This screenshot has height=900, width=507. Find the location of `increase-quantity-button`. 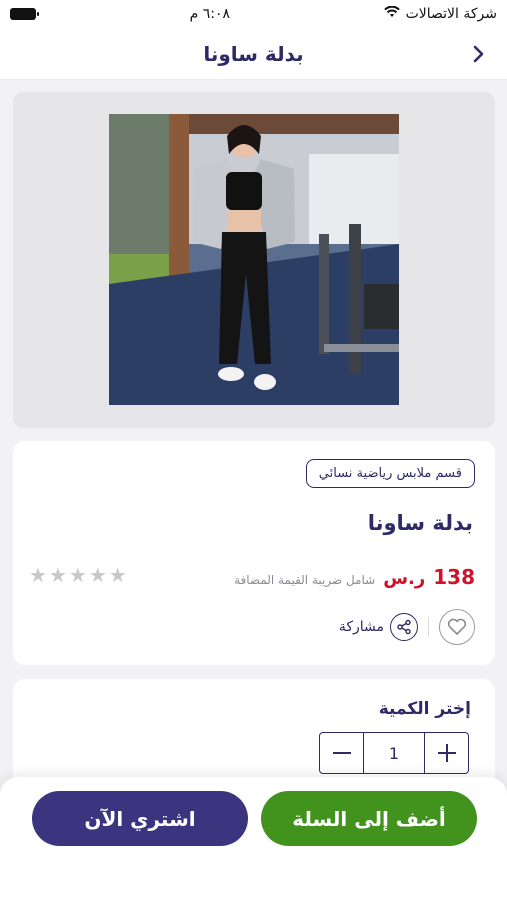

increase-quantity-button is located at coordinates (446, 753).